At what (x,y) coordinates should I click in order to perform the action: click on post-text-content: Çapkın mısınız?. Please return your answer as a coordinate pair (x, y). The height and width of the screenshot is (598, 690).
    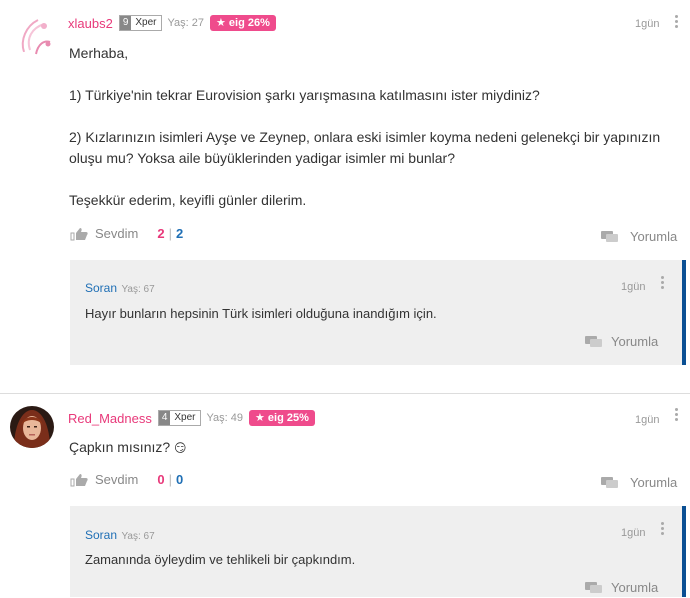
    Looking at the image, I should click on (120, 447).